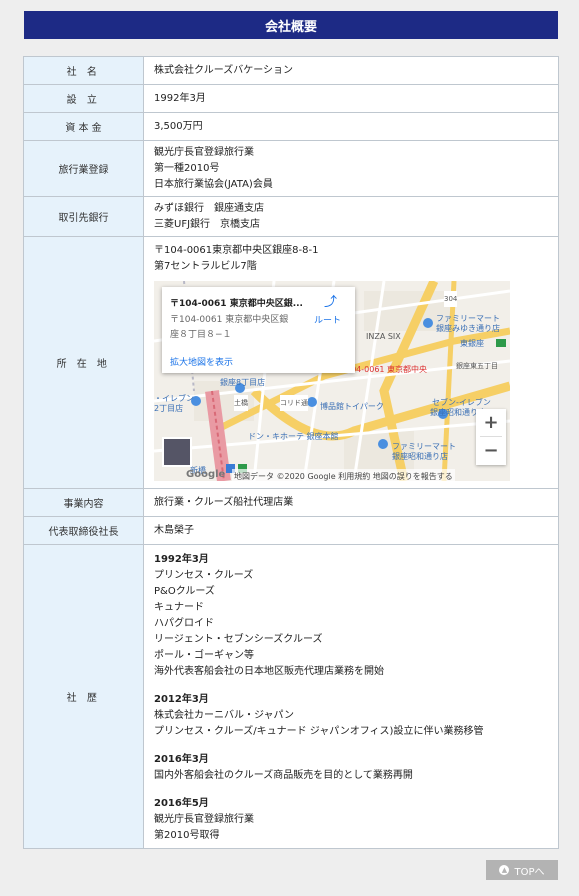  Describe the element at coordinates (491, 422) in the screenshot. I see `zoom-in-button: +` at that location.